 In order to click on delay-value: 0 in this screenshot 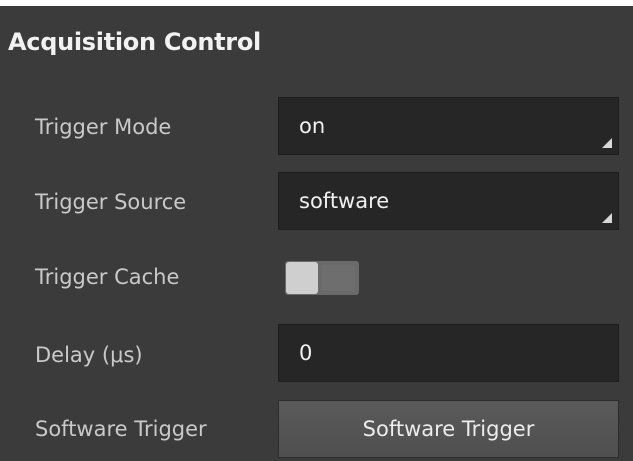, I will do `click(306, 353)`.